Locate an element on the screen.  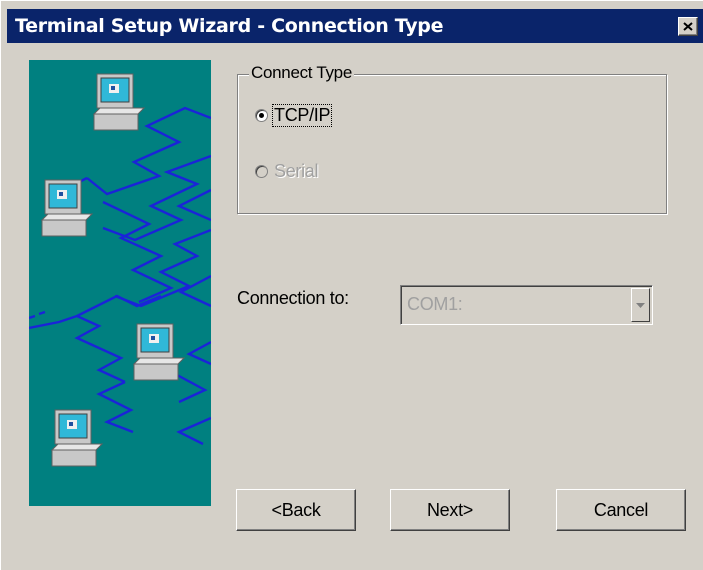
radio-serial: Serial is located at coordinates (287, 171).